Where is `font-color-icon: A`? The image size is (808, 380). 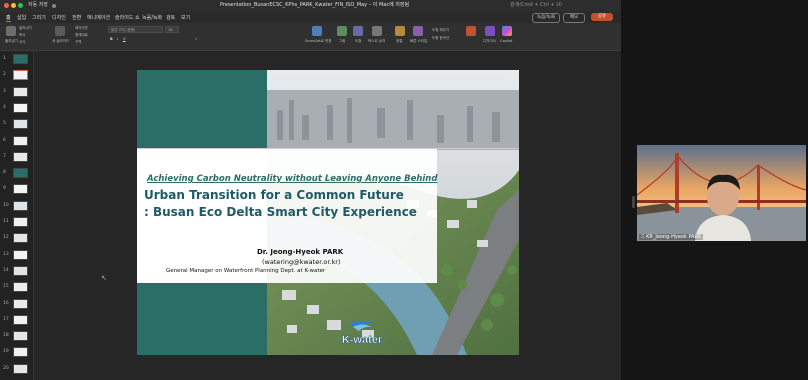
font-color-icon: A is located at coordinates (196, 39).